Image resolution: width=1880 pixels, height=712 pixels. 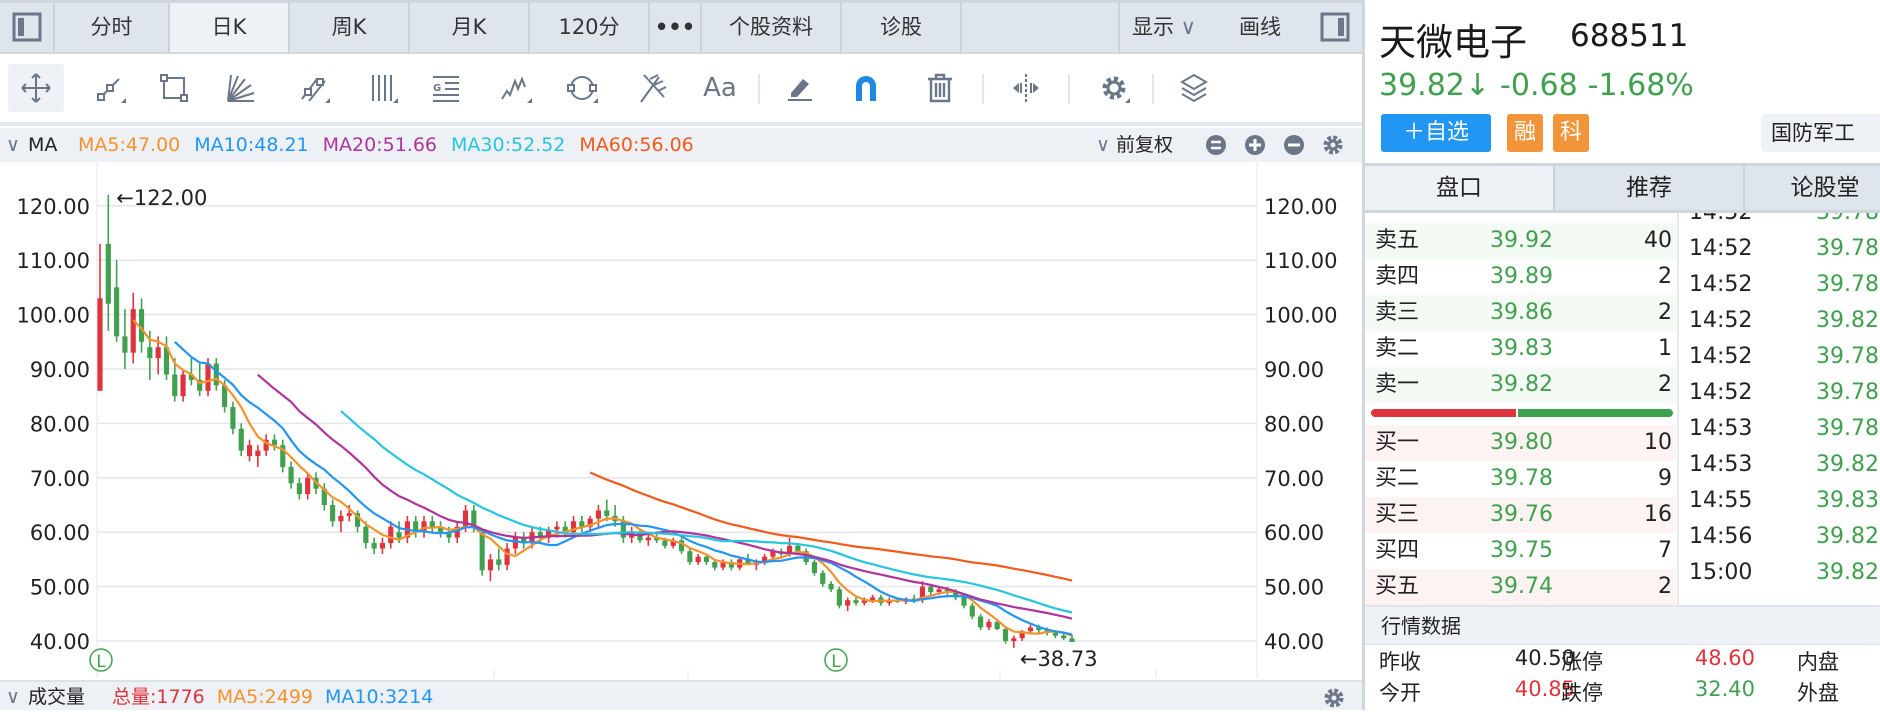 What do you see at coordinates (1721, 428) in the screenshot?
I see `tick-time: 14:53` at bounding box center [1721, 428].